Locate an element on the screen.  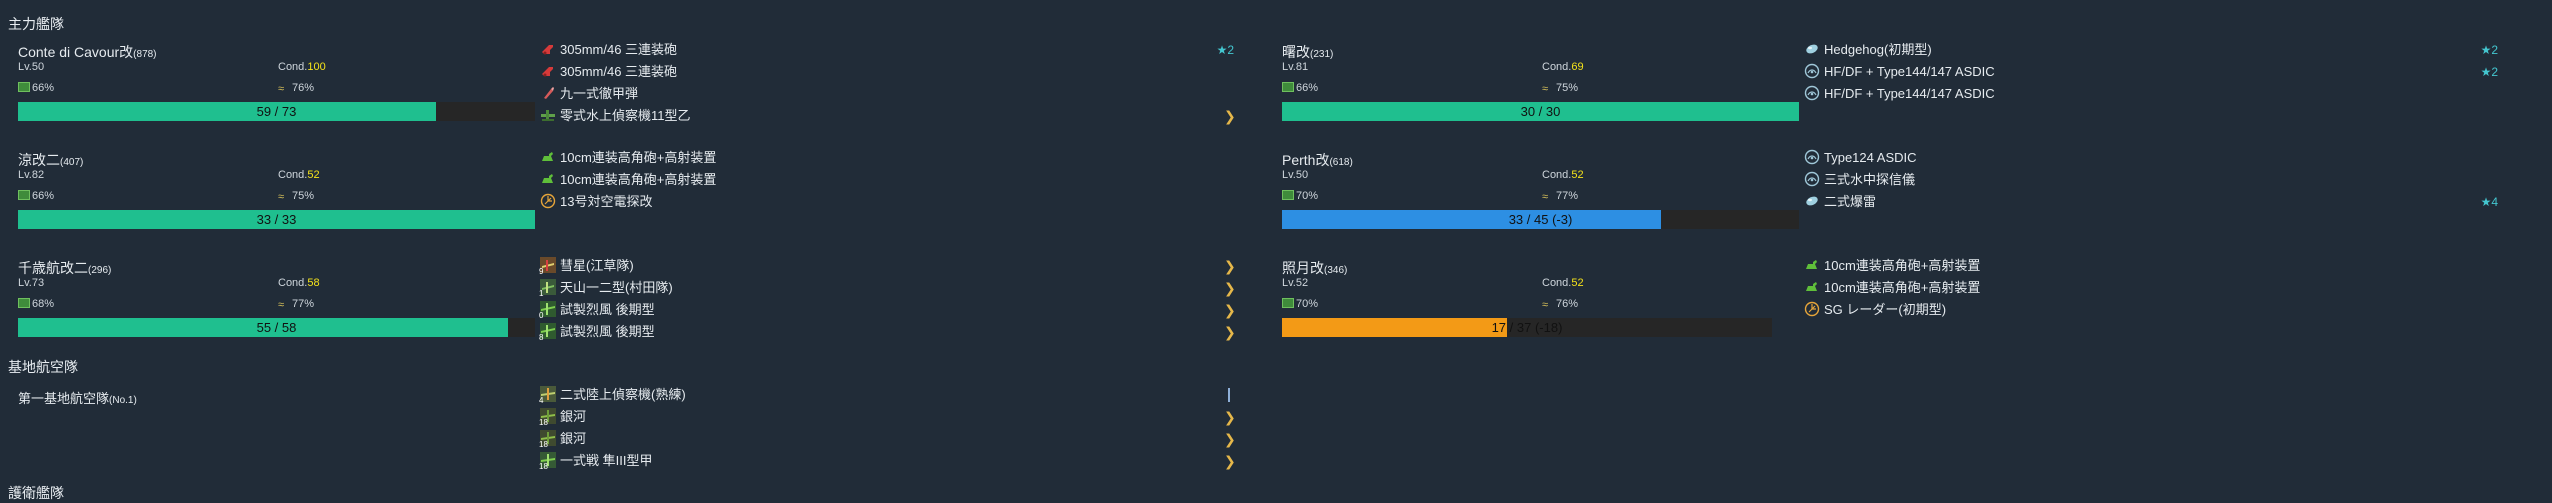
ship-name: 曙改(231) is located at coordinates (1307, 52).